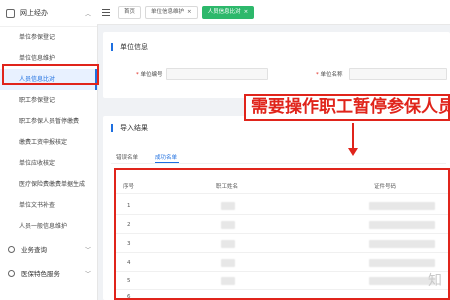  Describe the element at coordinates (435, 281) in the screenshot. I see `watermark: 知` at that location.